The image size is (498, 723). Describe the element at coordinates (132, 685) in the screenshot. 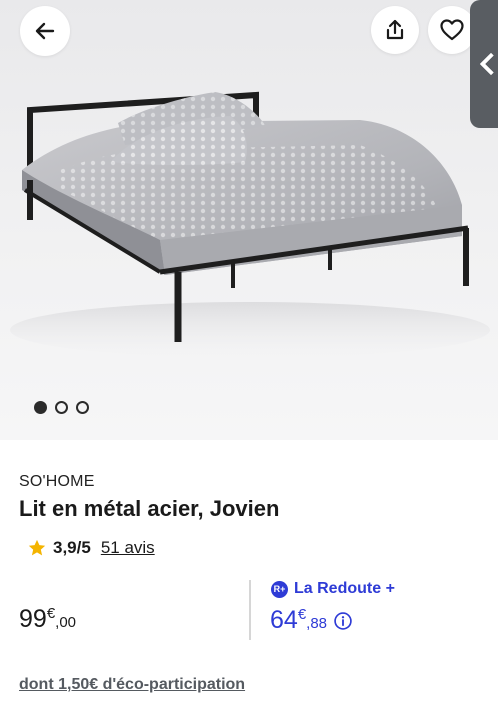

I see `eco-participation-link: dont 1,50€ d'éco-participation` at that location.